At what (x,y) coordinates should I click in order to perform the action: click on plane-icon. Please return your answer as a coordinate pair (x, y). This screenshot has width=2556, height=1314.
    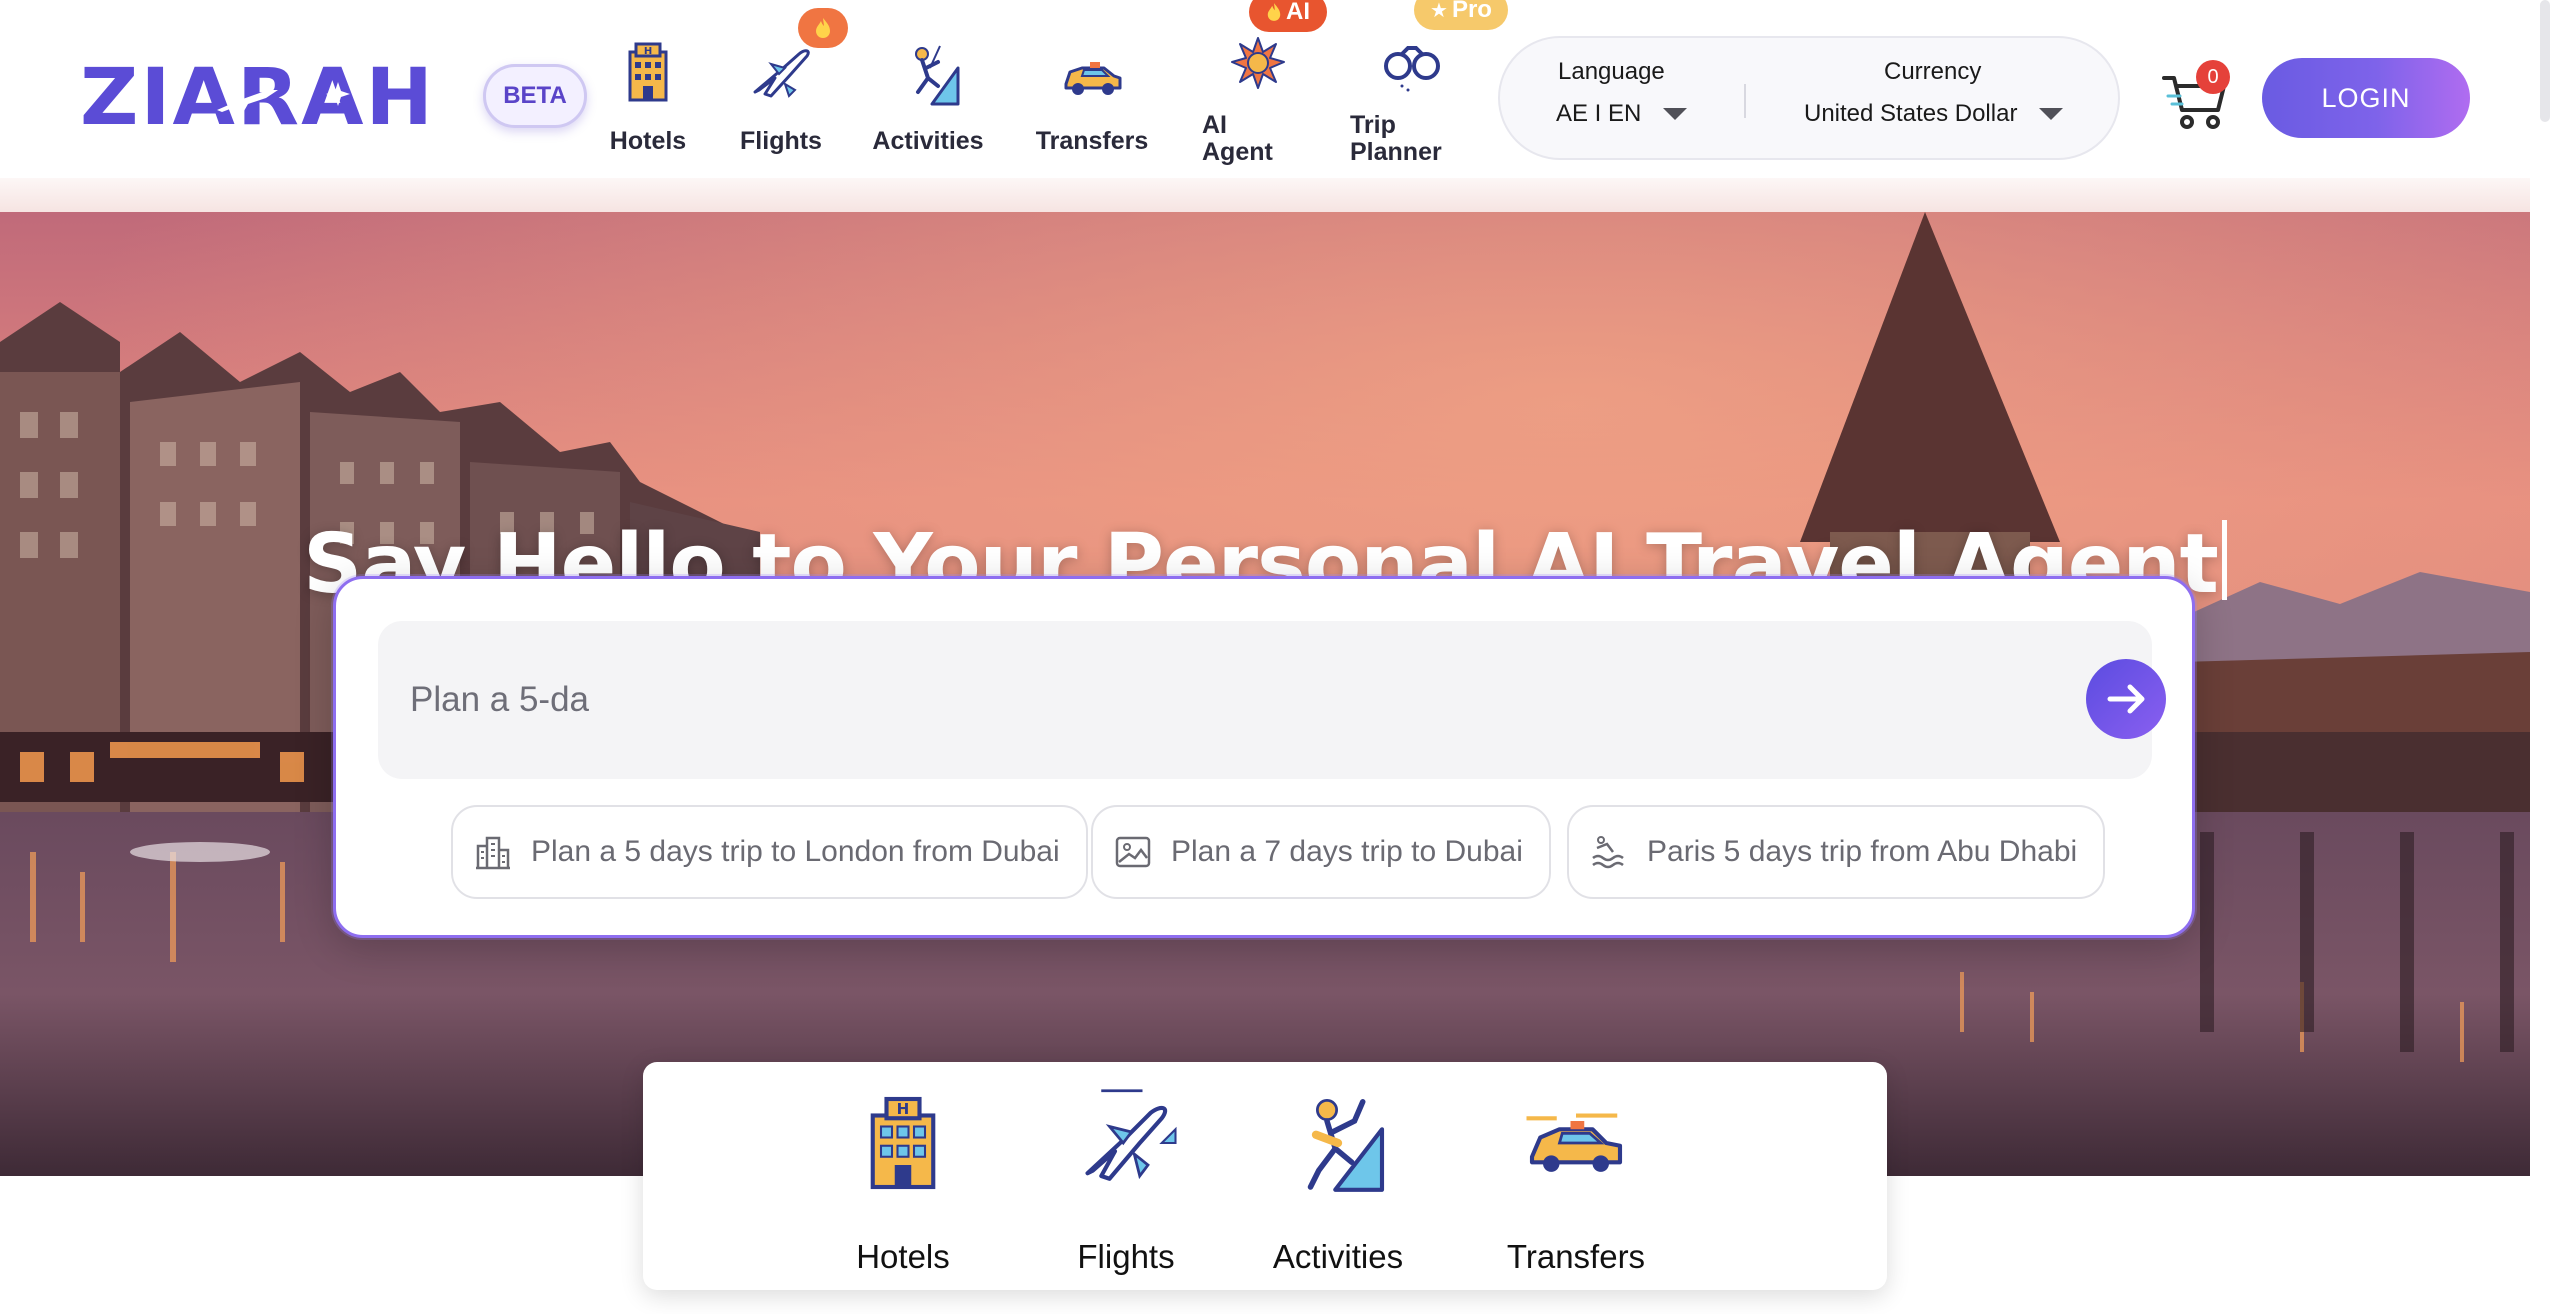
    Looking at the image, I should click on (1131, 1135).